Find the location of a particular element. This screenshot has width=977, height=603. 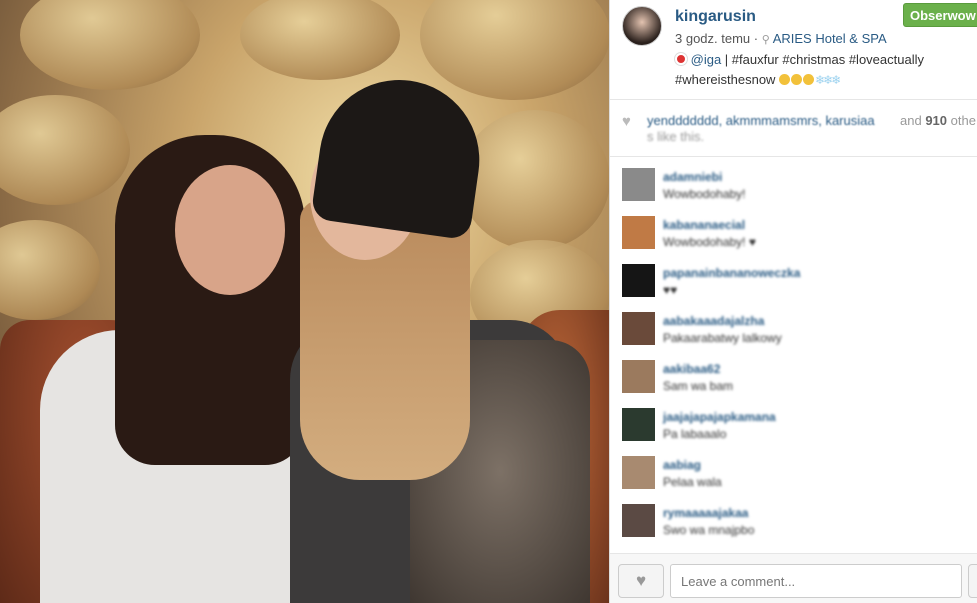

comment-text: Wowbodohaby! is located at coordinates (704, 194).